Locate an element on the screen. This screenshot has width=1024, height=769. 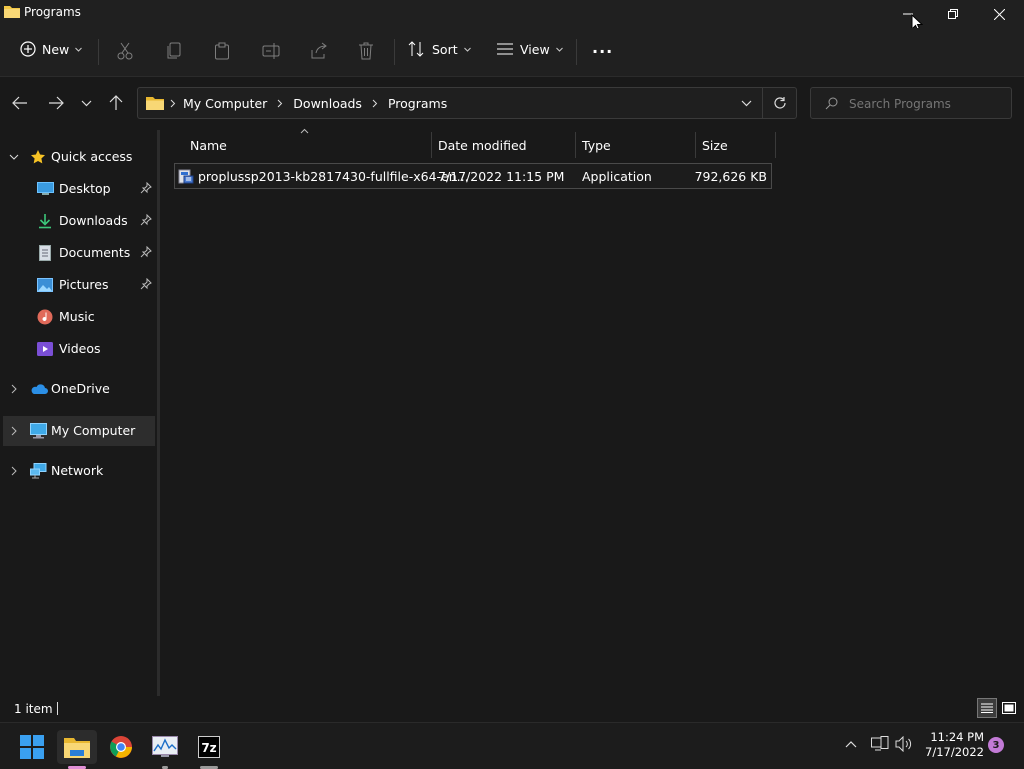
clock-time: 11:24 PM is located at coordinates (957, 737).